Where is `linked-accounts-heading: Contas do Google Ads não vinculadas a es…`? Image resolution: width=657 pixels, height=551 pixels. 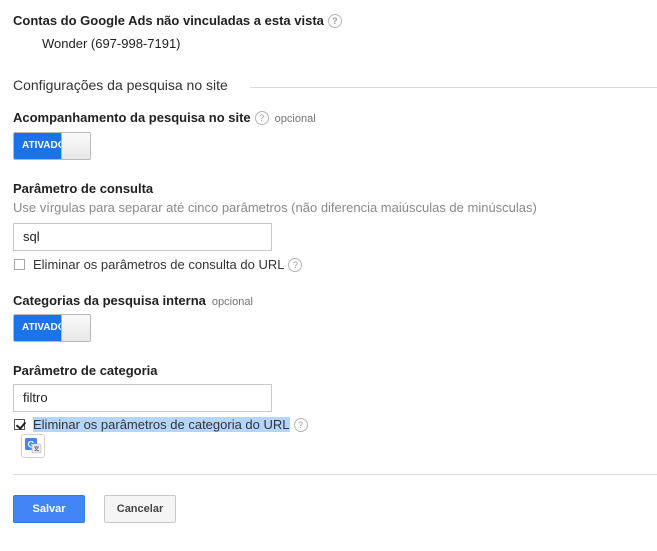 linked-accounts-heading: Contas do Google Ads não vinculadas a es… is located at coordinates (177, 21).